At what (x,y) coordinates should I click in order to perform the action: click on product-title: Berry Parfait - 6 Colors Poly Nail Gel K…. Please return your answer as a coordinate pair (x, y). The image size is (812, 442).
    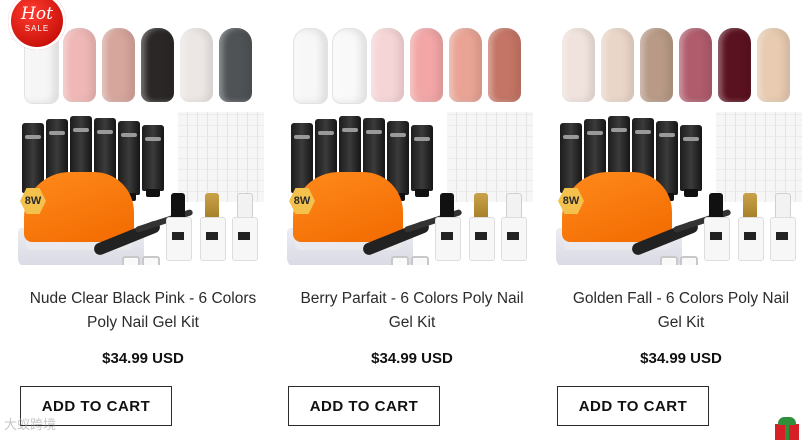
    Looking at the image, I should click on (412, 311).